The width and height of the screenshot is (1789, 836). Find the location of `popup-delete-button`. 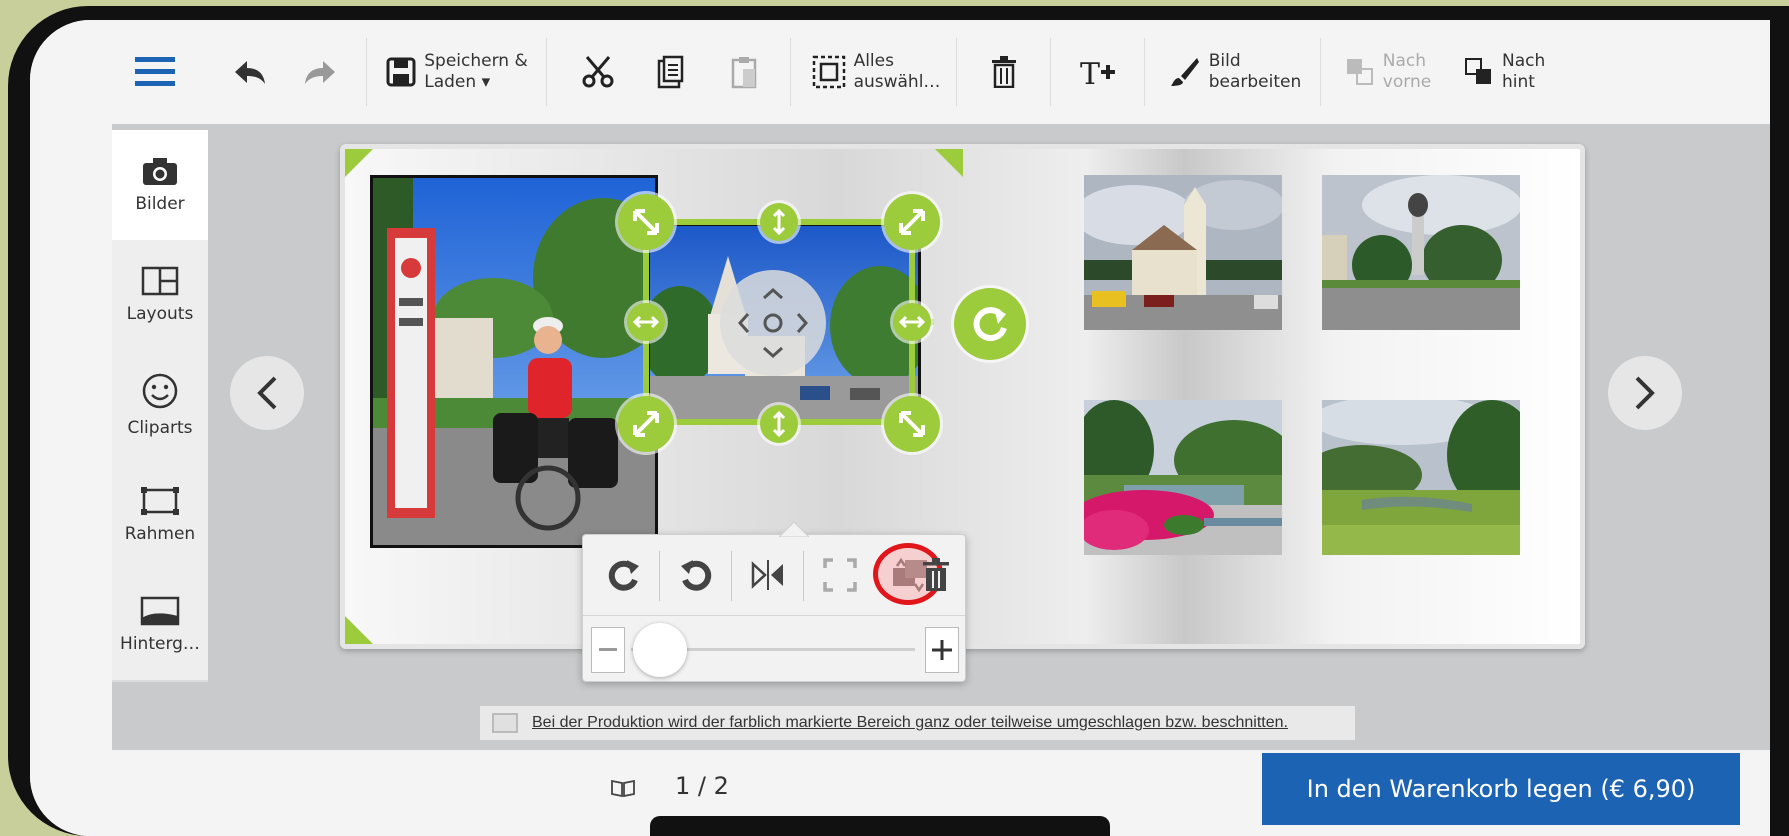

popup-delete-button is located at coordinates (936, 575).